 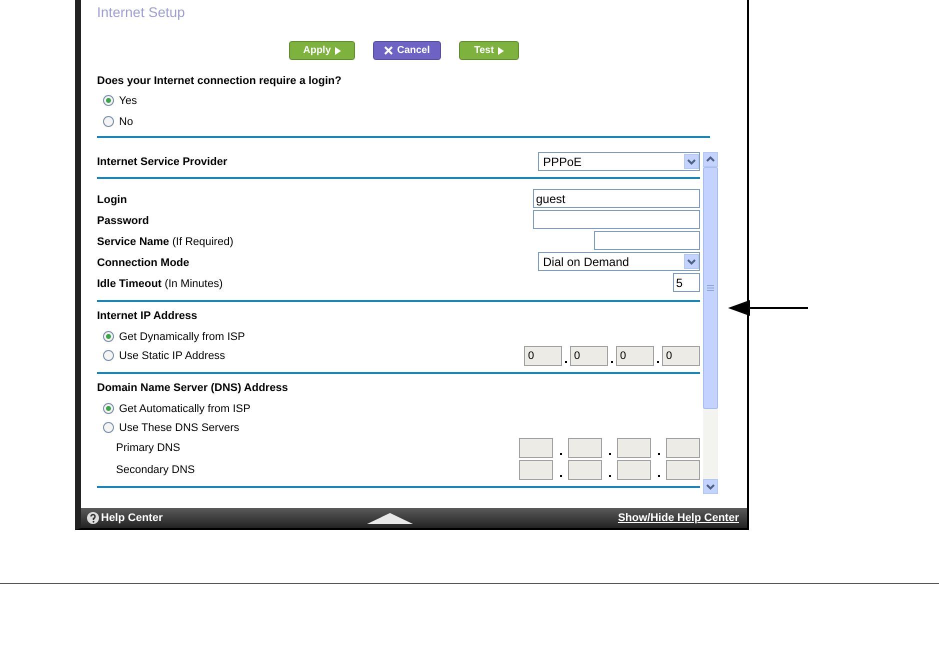 I want to click on help-icon, so click(x=93, y=518).